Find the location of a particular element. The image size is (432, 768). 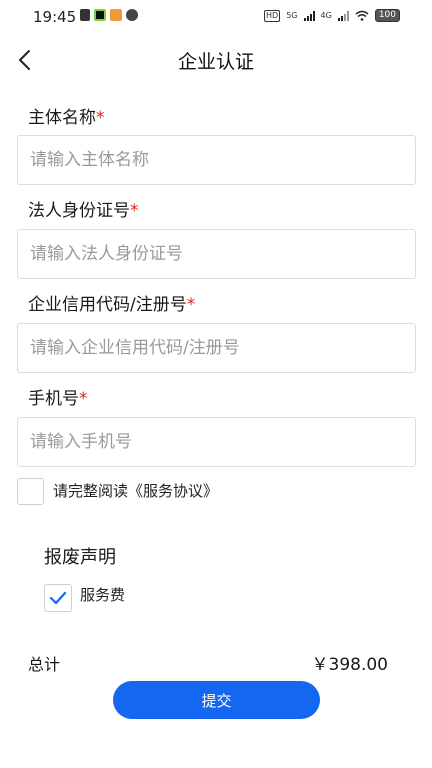

section-title: 报废声明 is located at coordinates (80, 557).